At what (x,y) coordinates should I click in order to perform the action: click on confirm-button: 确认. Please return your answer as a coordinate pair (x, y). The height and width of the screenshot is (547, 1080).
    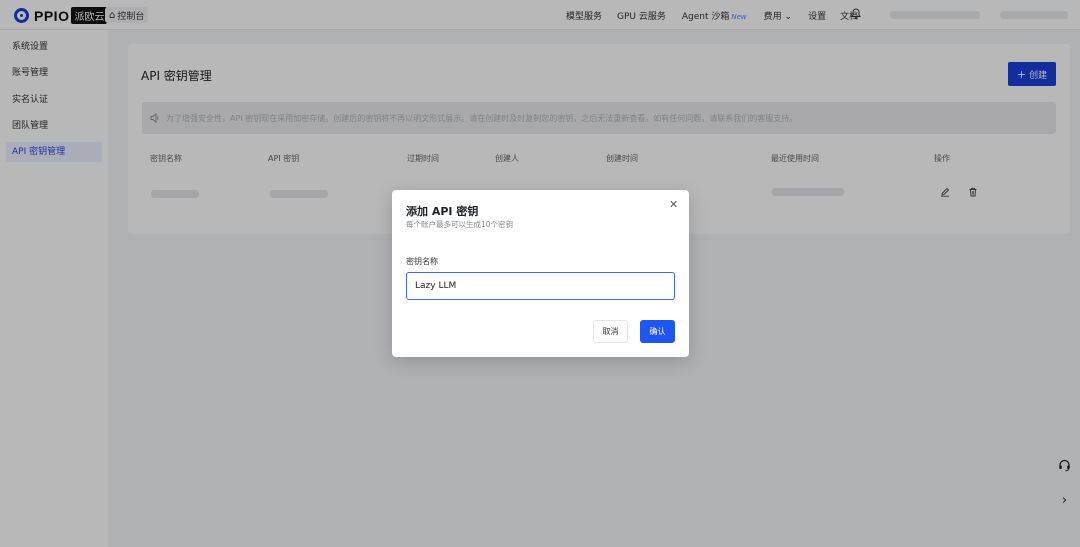
    Looking at the image, I should click on (657, 331).